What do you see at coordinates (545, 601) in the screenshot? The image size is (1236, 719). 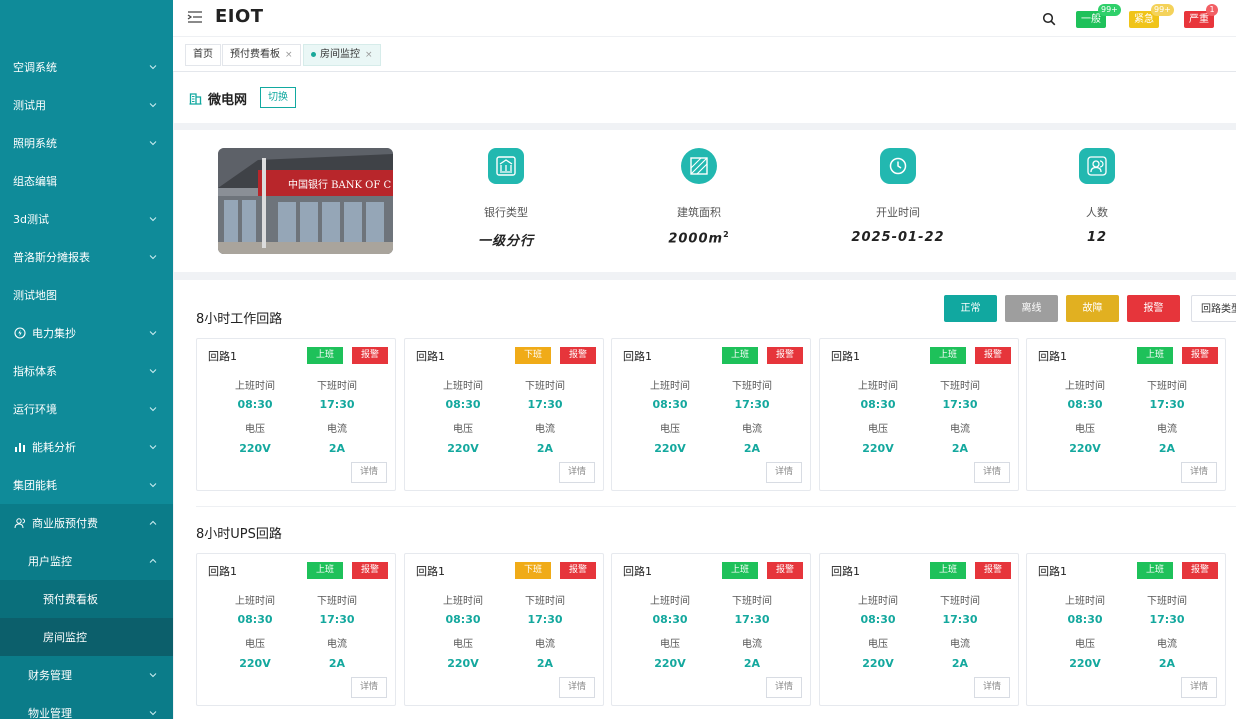 I see `off-time-label: 下班时间` at bounding box center [545, 601].